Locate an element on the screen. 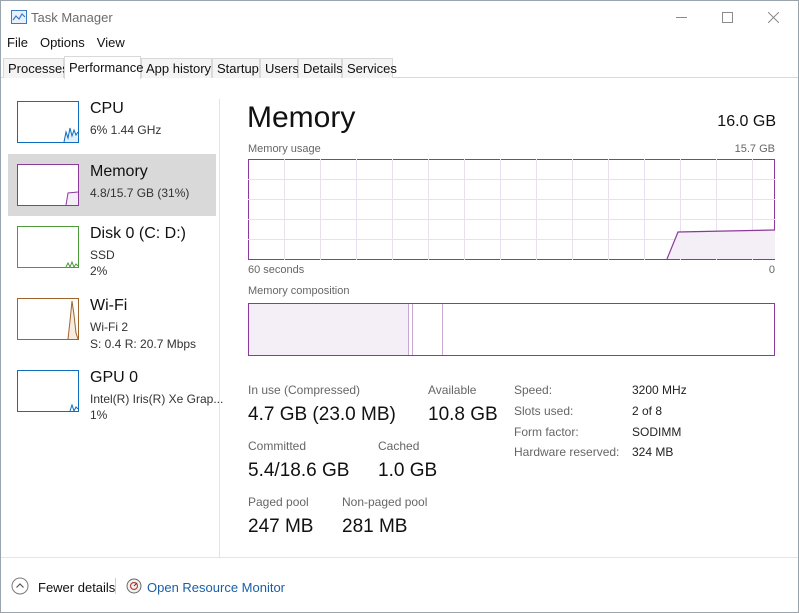 The width and height of the screenshot is (799, 613). menu-bar: File Options View is located at coordinates (66, 44).